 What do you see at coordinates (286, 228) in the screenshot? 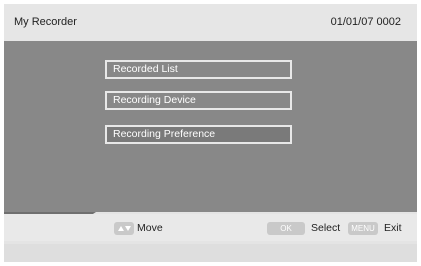
I see `ok-key-badge: OK` at bounding box center [286, 228].